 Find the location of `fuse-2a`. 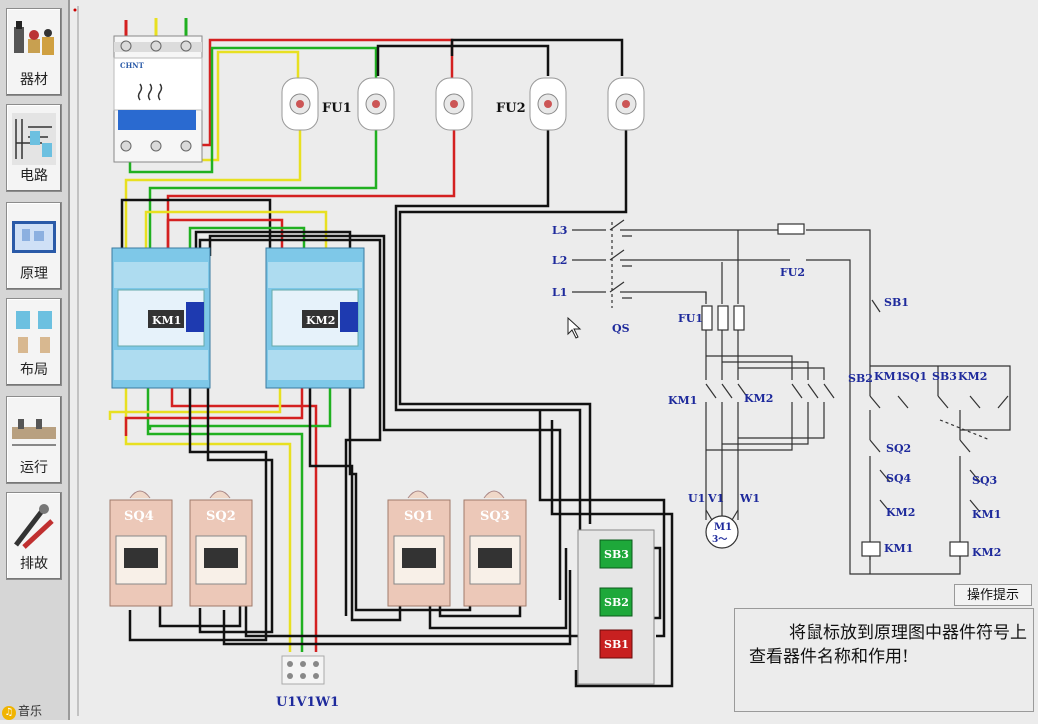

fuse-2a is located at coordinates (548, 104).